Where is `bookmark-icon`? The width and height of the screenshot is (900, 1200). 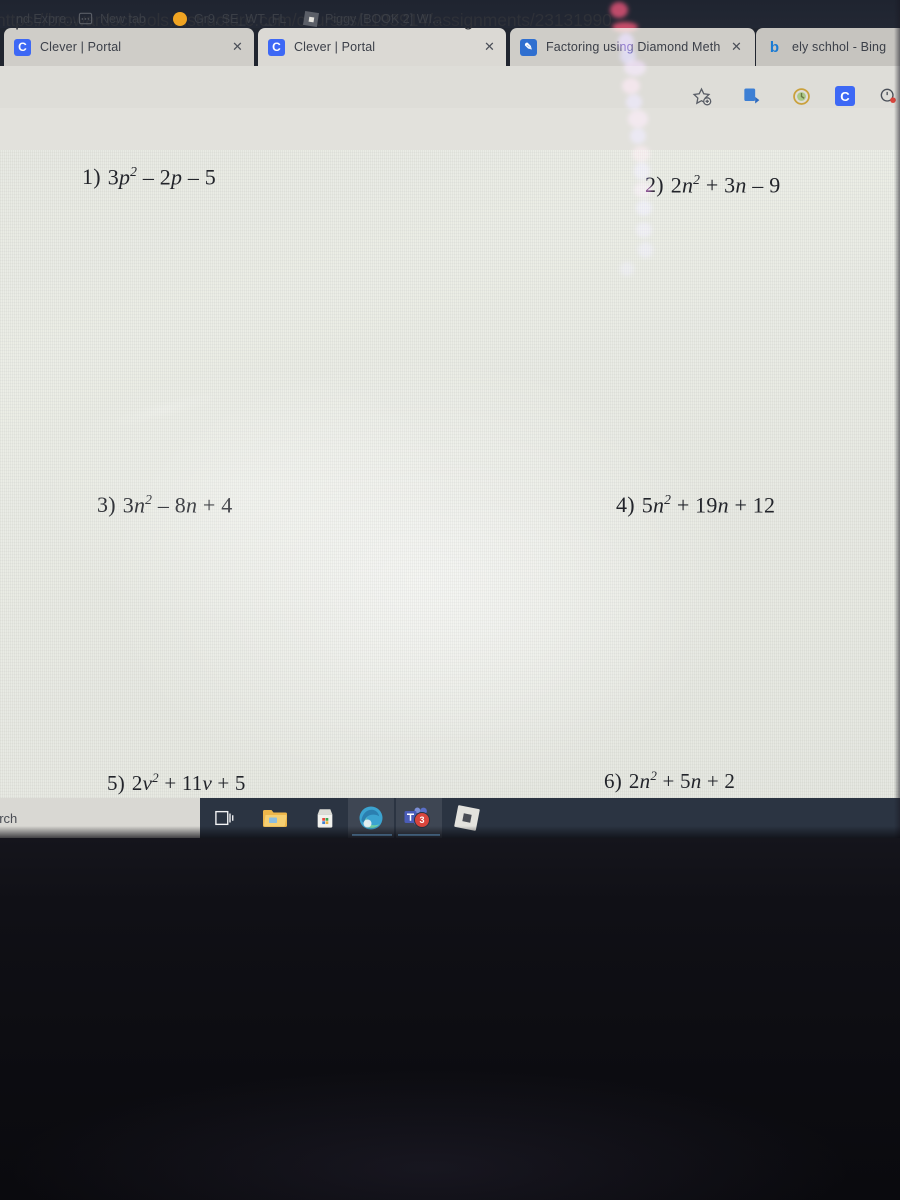
bookmark-icon is located at coordinates (4, 18).